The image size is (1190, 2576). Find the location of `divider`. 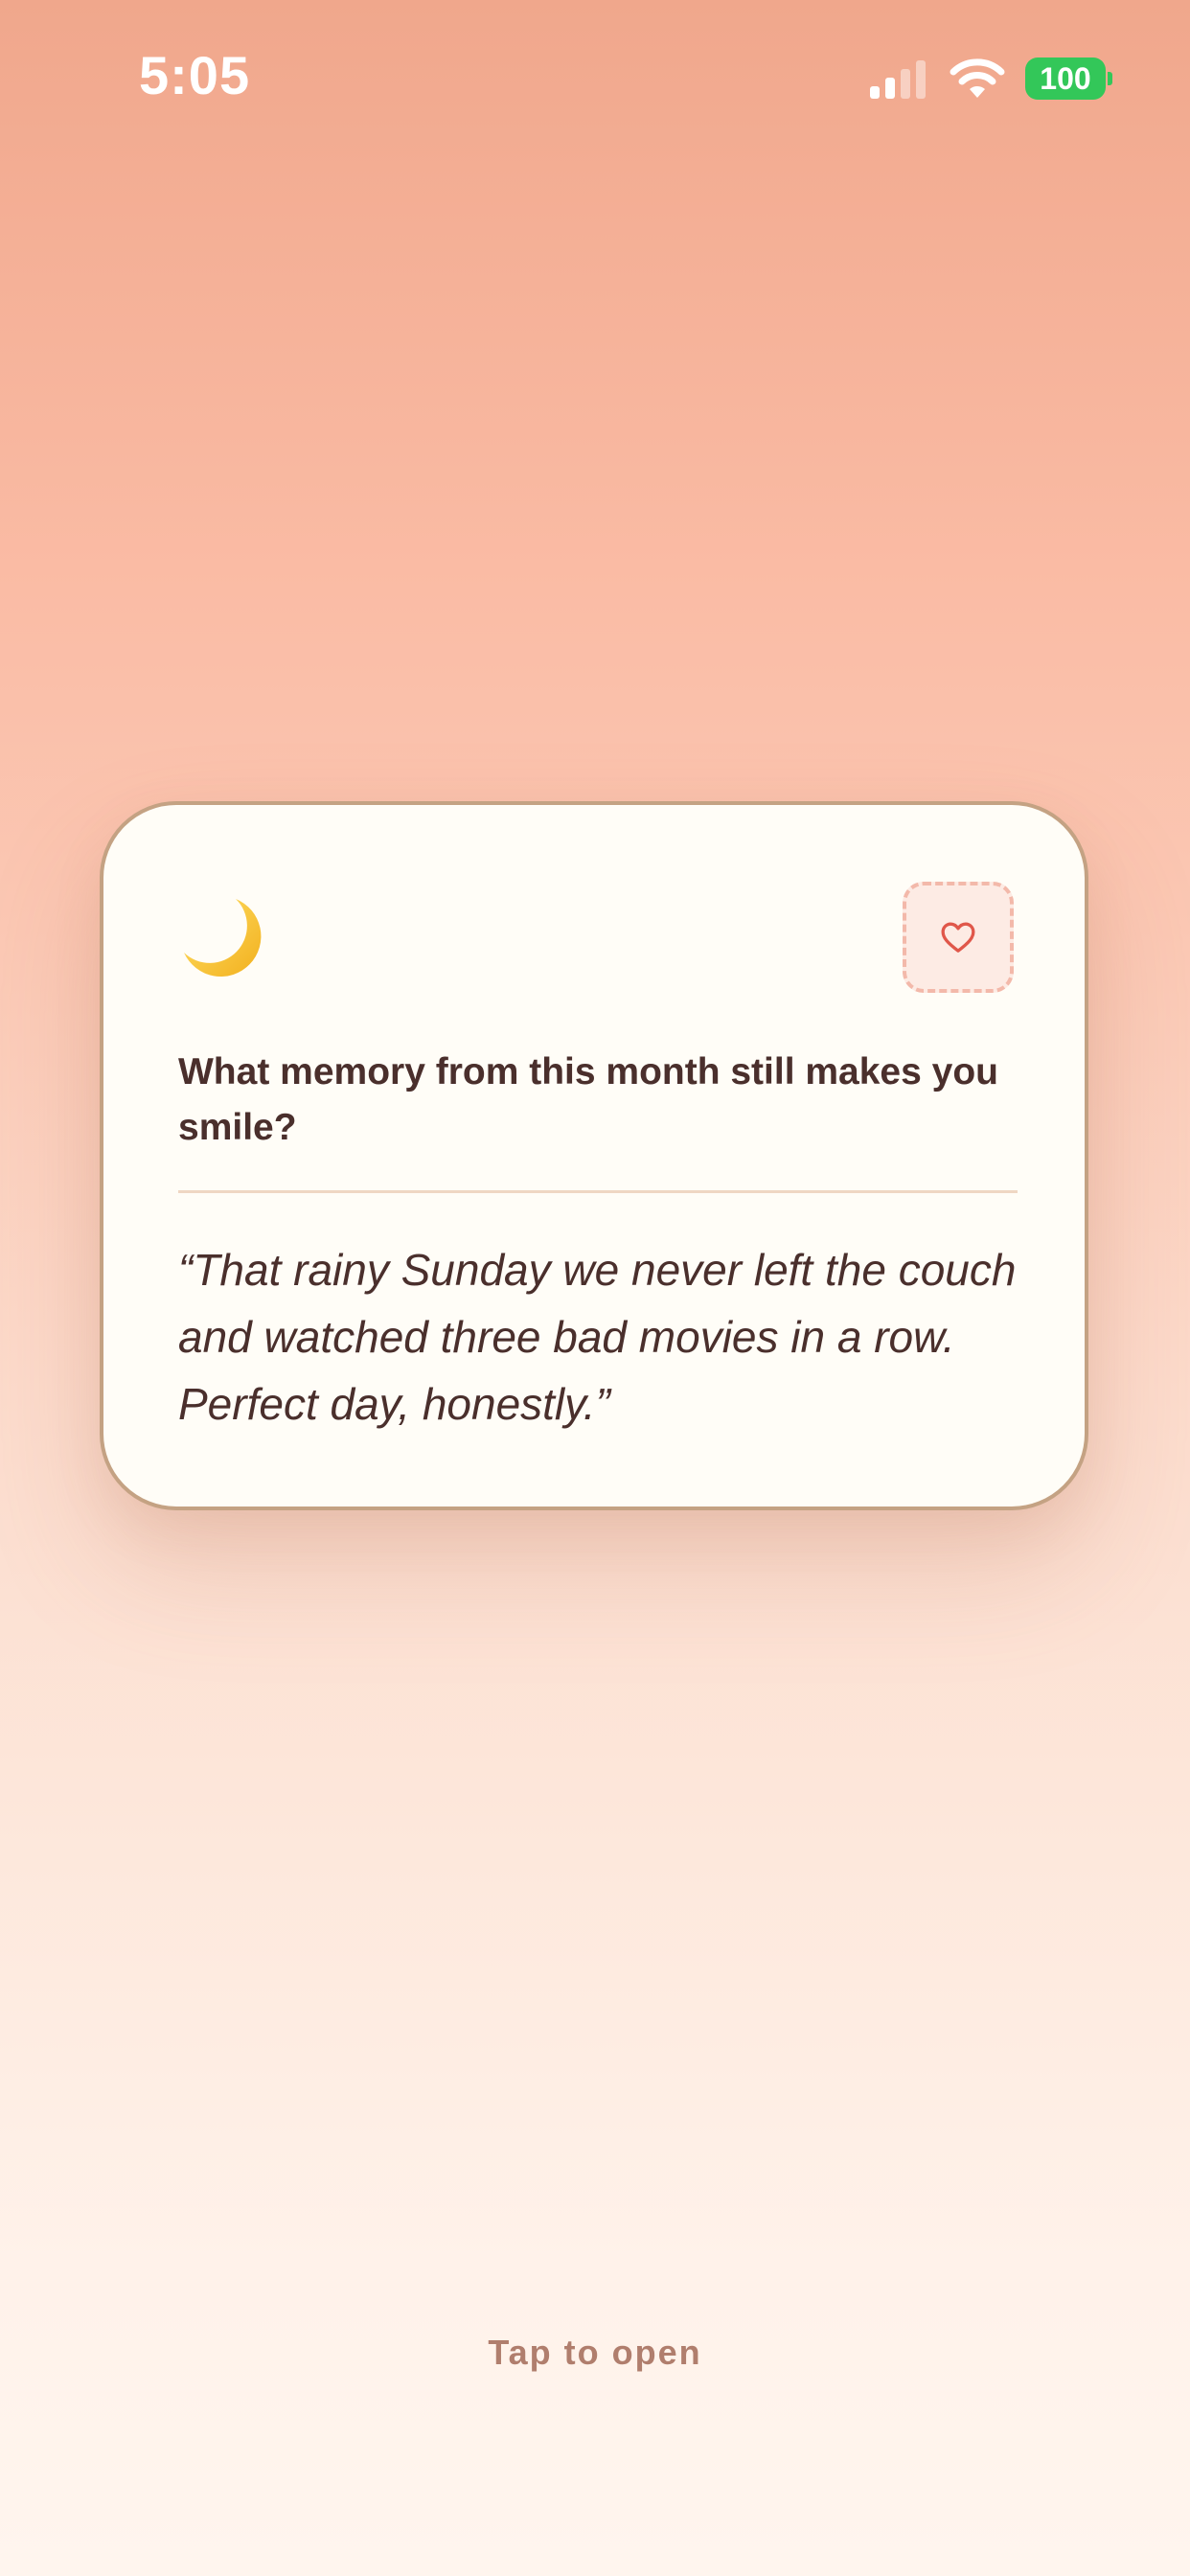

divider is located at coordinates (598, 1191).